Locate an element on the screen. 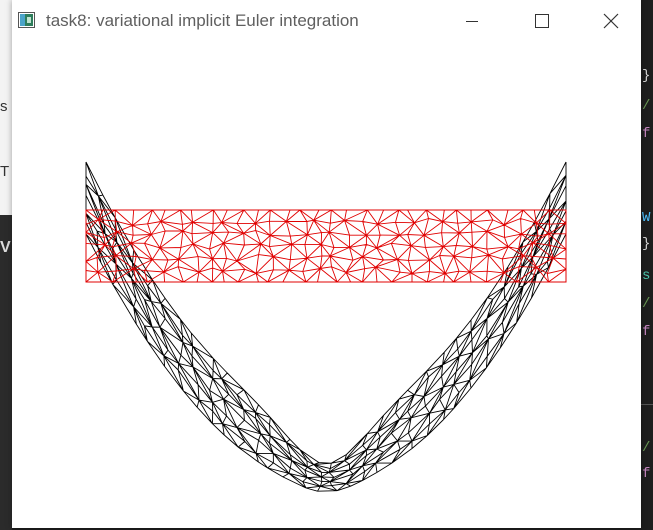 This screenshot has width=653, height=530. code-fragment: s is located at coordinates (646, 276).